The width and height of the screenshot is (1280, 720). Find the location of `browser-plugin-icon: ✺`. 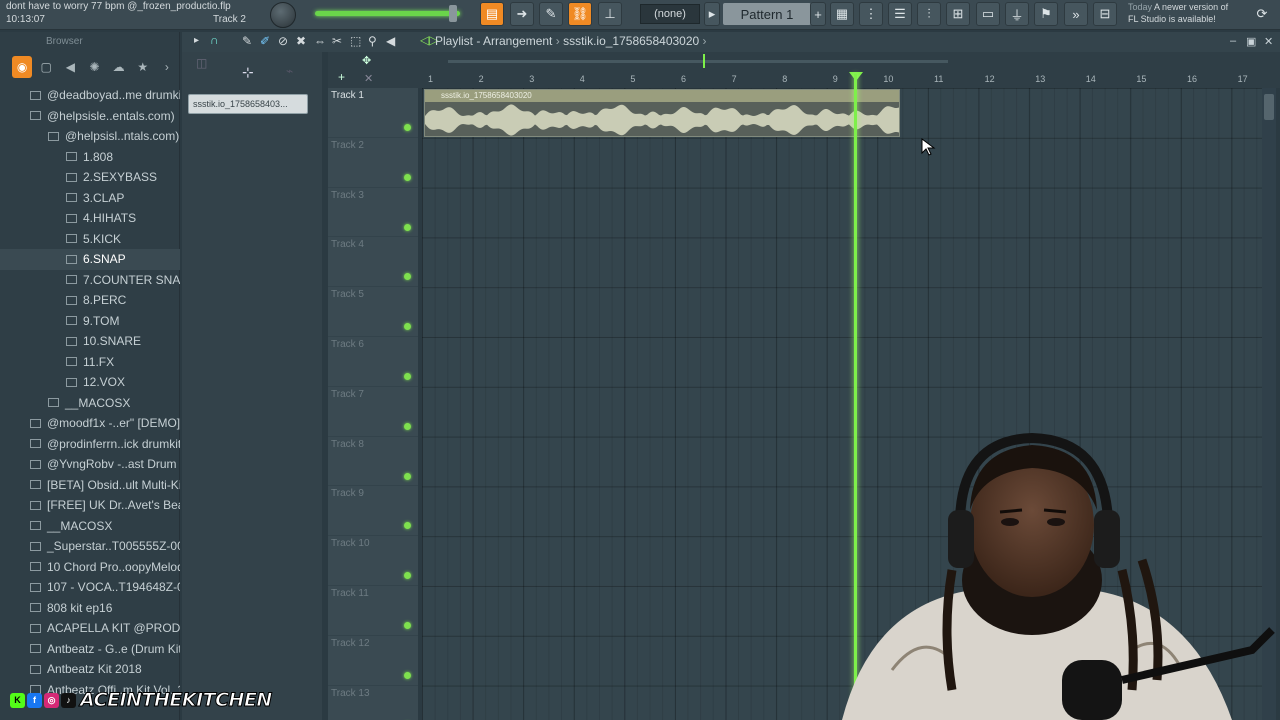

browser-plugin-icon: ✺ is located at coordinates (94, 67).